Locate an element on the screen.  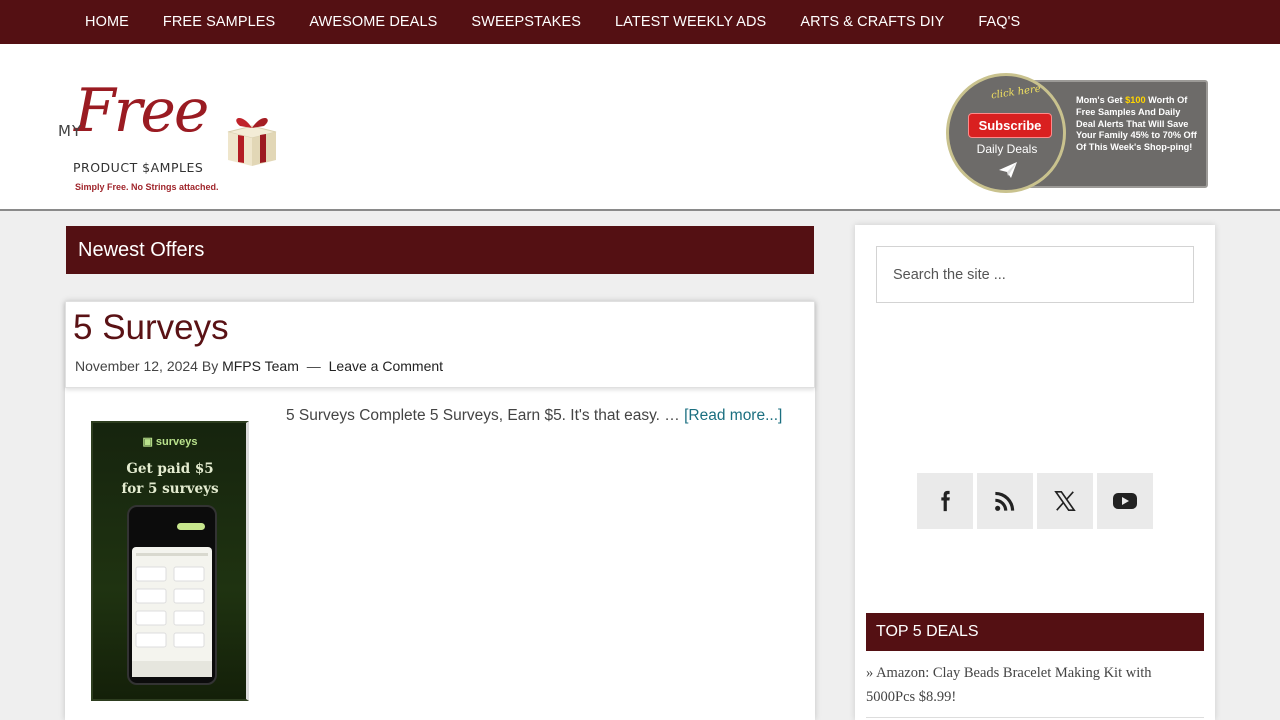
gift-box-icon is located at coordinates (252, 141).